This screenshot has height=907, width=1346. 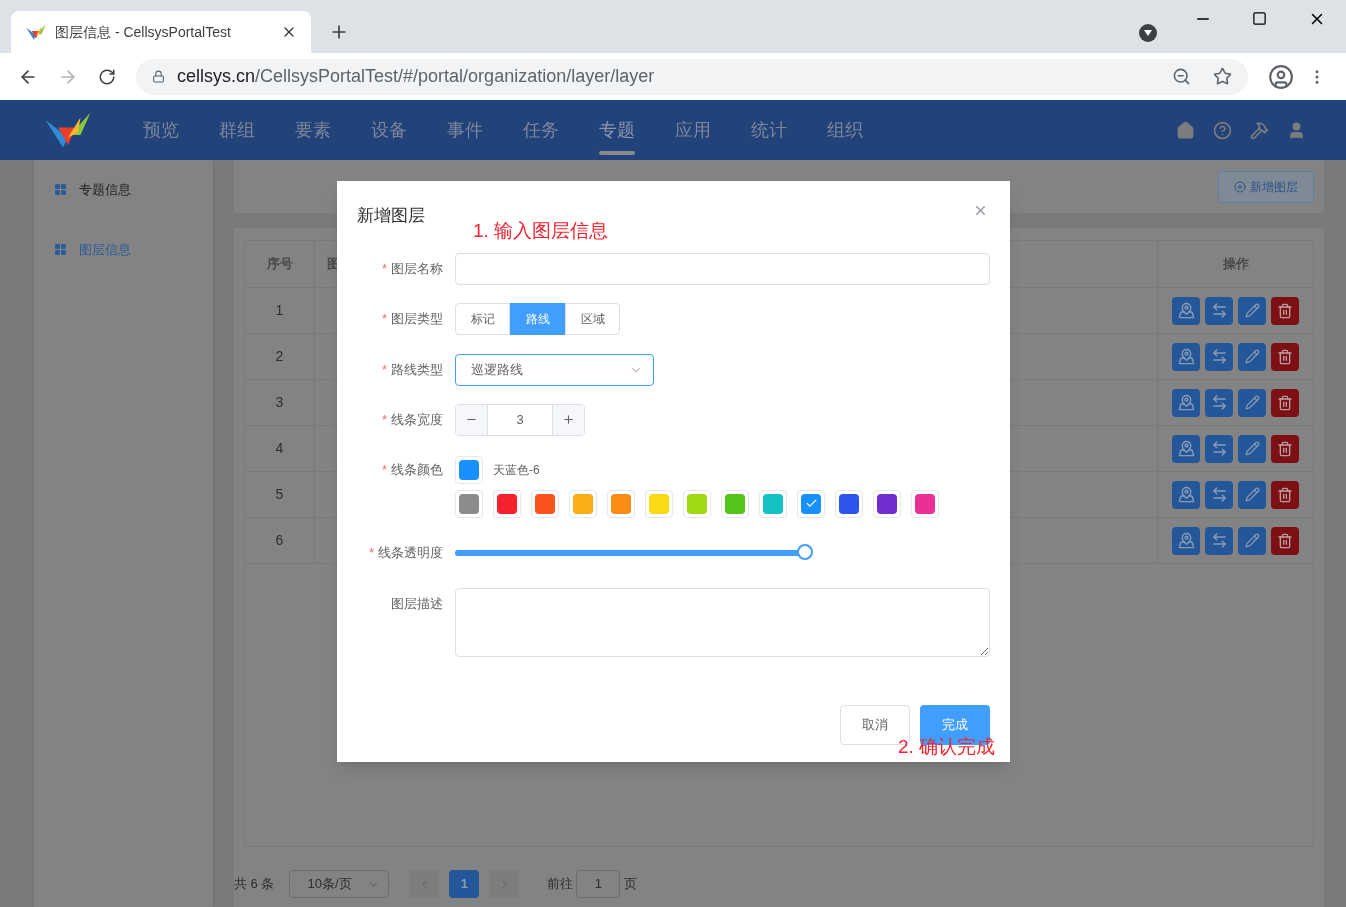 I want to click on goto-page-field: 1, so click(x=598, y=884).